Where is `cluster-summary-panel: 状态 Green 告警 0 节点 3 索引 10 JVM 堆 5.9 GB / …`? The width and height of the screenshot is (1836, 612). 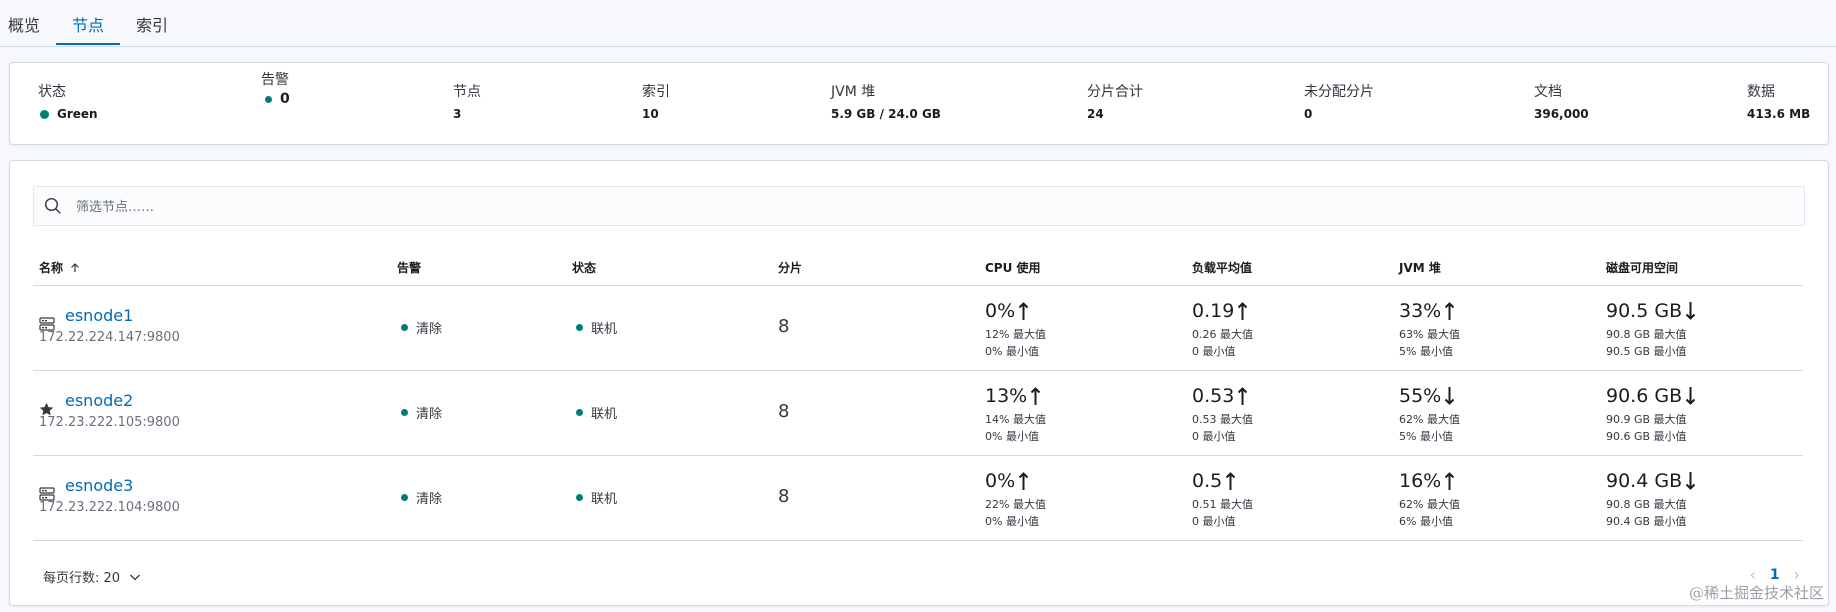
cluster-summary-panel: 状态 Green 告警 0 节点 3 索引 10 JVM 堆 5.9 GB / … is located at coordinates (919, 103).